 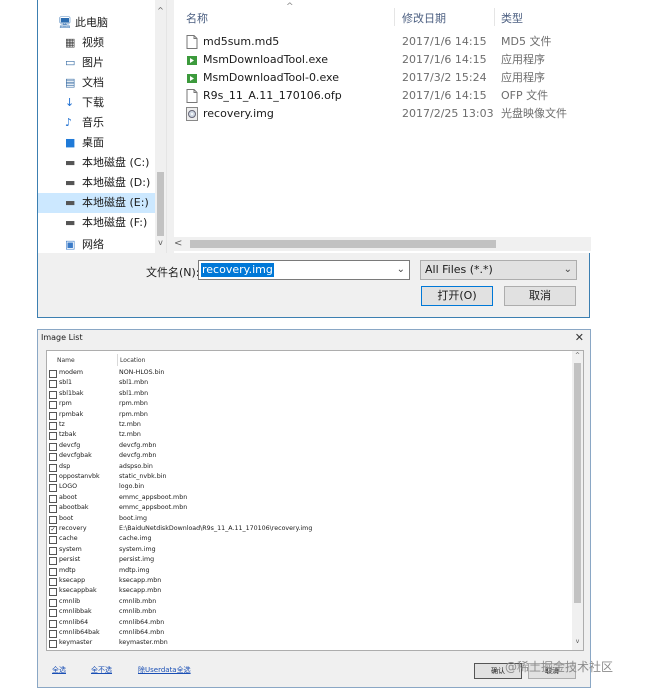 What do you see at coordinates (310, 560) in the screenshot?
I see `list-item: persist persist.img` at bounding box center [310, 560].